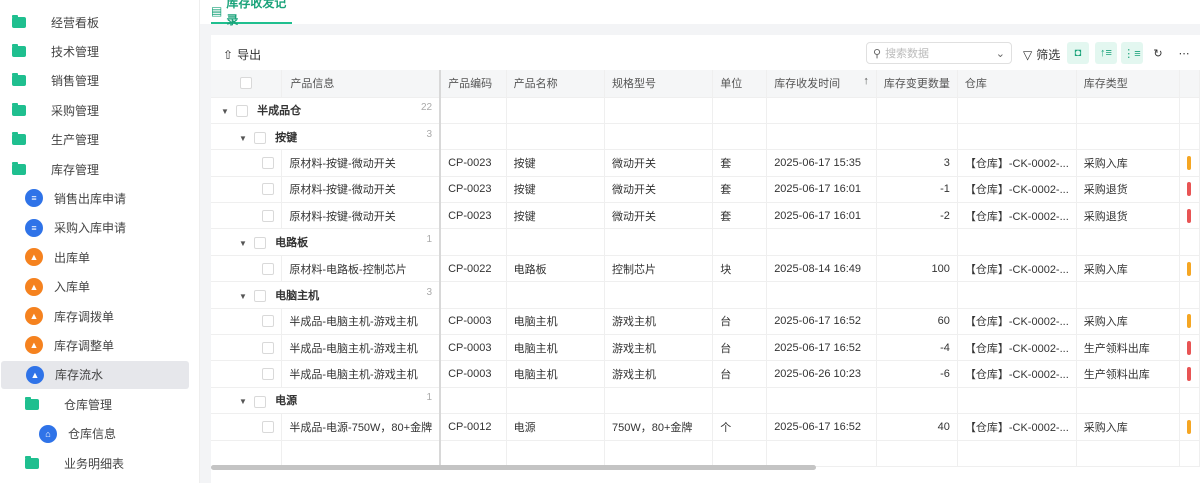  Describe the element at coordinates (95, 345) in the screenshot. I see `sidebar-item: ▲ 库存调整单` at that location.